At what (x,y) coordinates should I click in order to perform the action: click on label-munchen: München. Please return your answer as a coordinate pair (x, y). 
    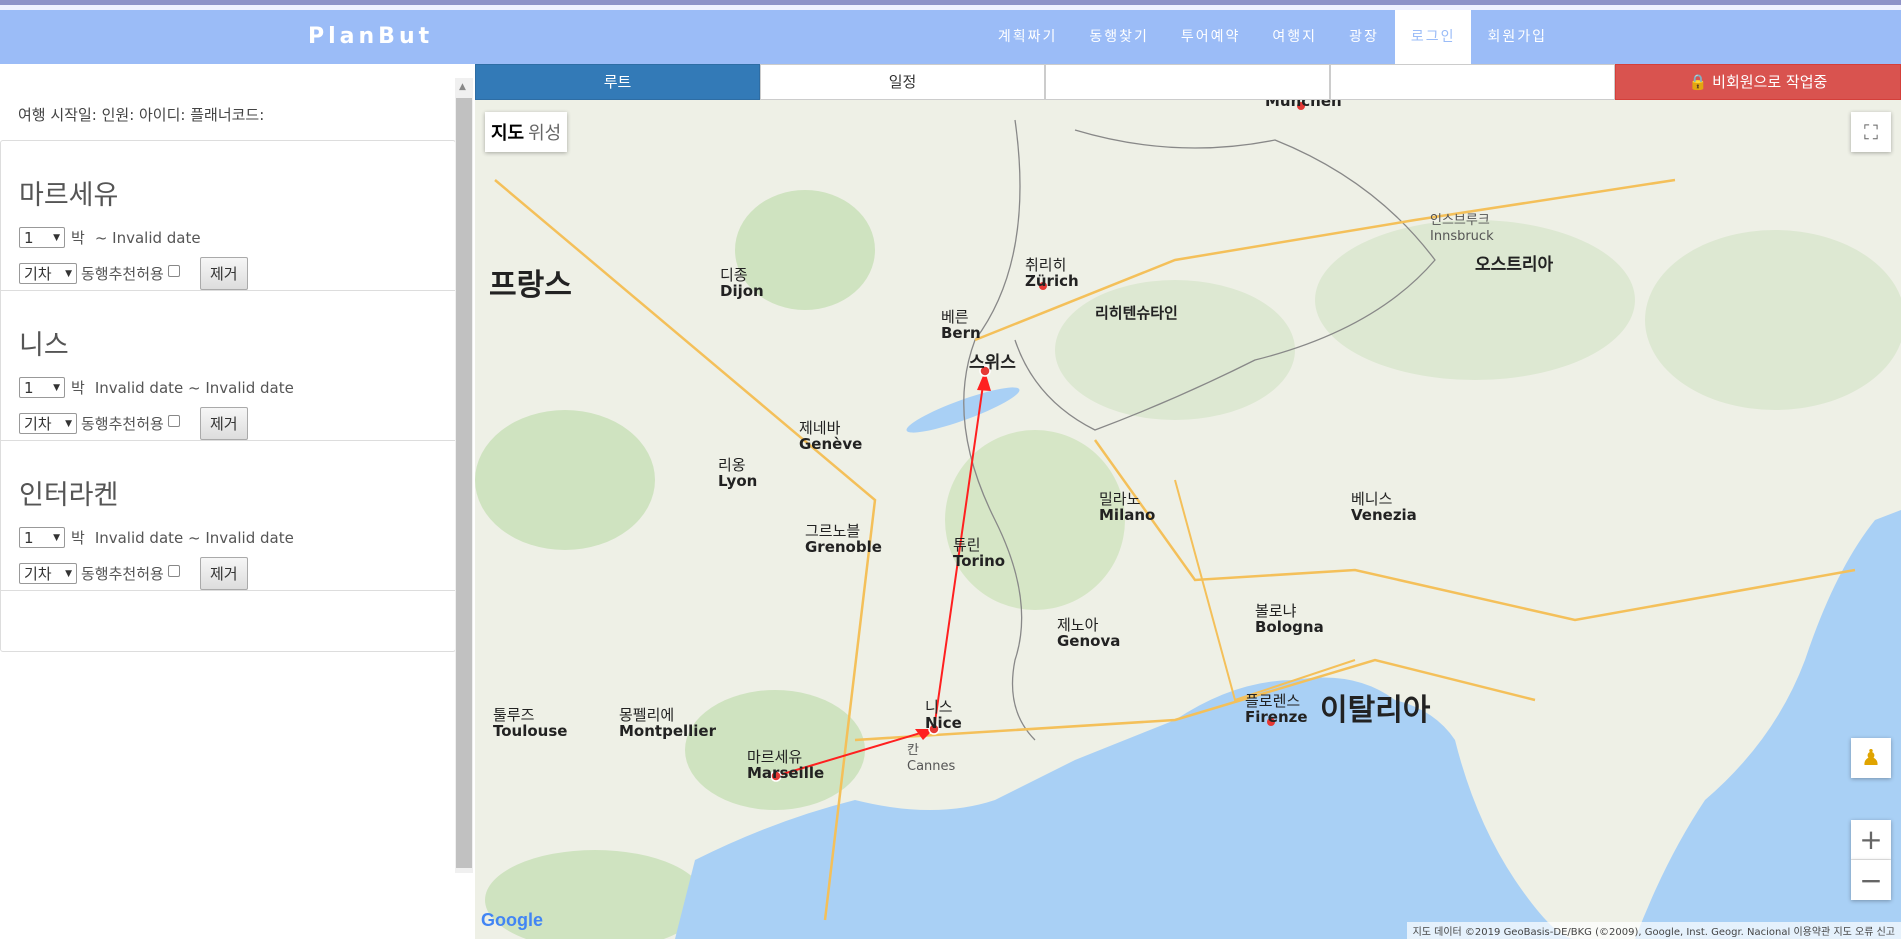
    Looking at the image, I should click on (1303, 105).